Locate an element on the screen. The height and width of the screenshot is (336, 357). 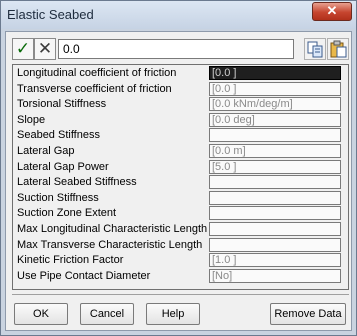
remove-data-button: Remove Data is located at coordinates (308, 314).